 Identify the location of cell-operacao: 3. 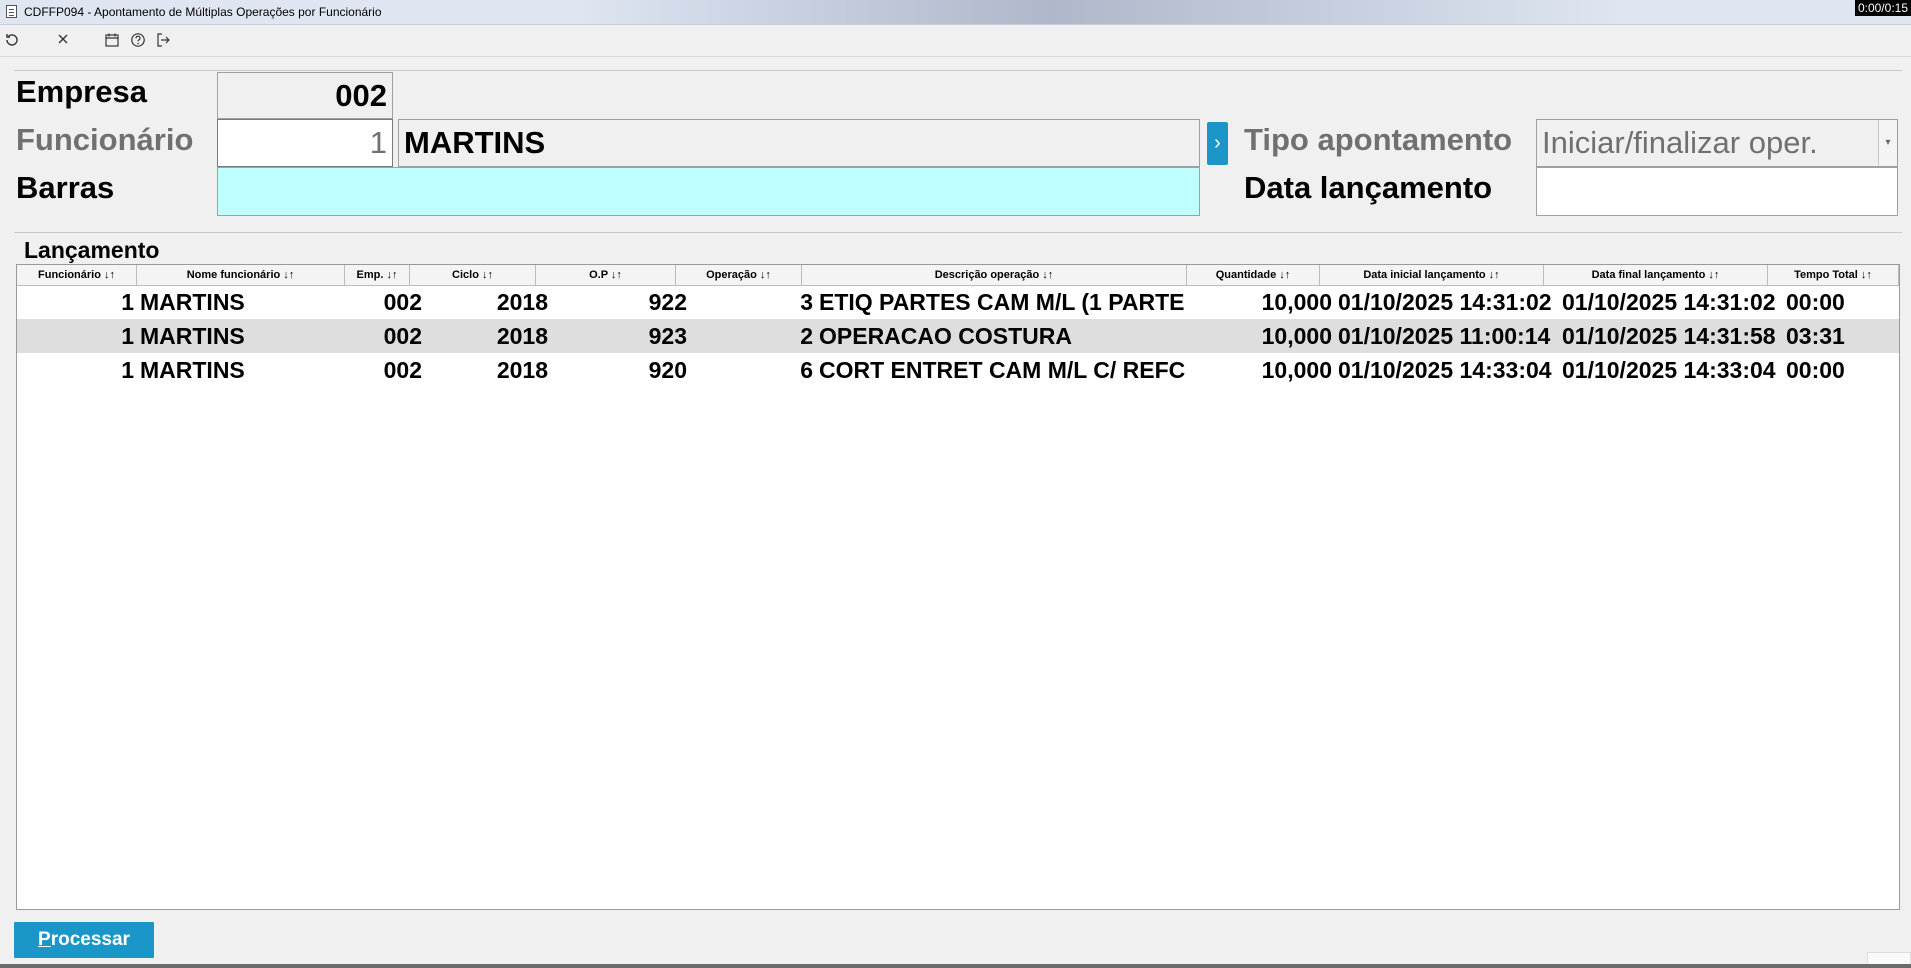
(806, 302).